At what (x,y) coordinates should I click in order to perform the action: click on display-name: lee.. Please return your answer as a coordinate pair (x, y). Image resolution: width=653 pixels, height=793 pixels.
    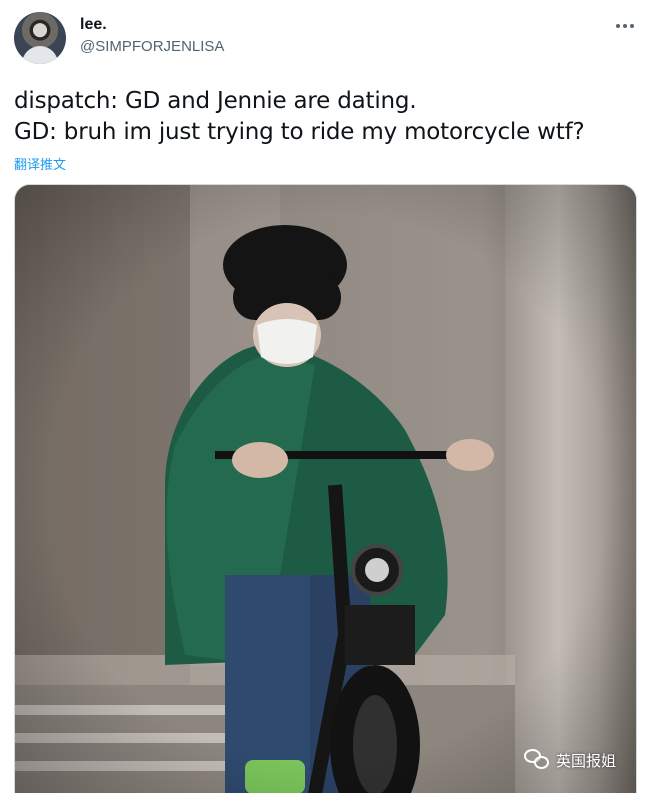
    Looking at the image, I should click on (93, 25).